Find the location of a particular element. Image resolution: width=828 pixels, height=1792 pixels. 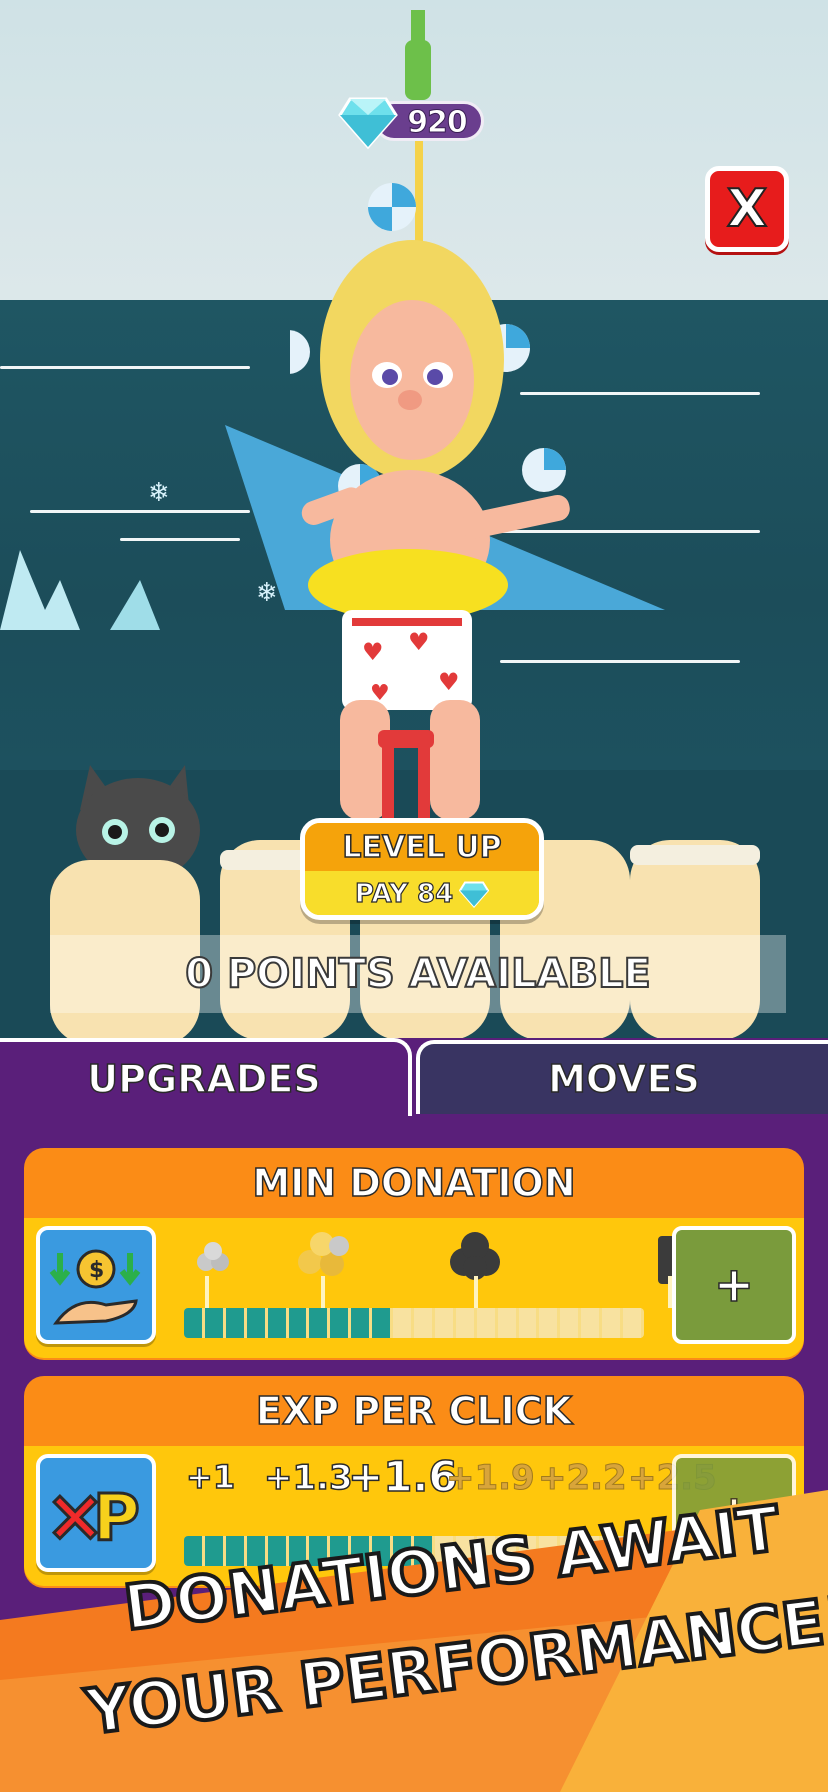

level-up-price: PAY 84 is located at coordinates (422, 893).